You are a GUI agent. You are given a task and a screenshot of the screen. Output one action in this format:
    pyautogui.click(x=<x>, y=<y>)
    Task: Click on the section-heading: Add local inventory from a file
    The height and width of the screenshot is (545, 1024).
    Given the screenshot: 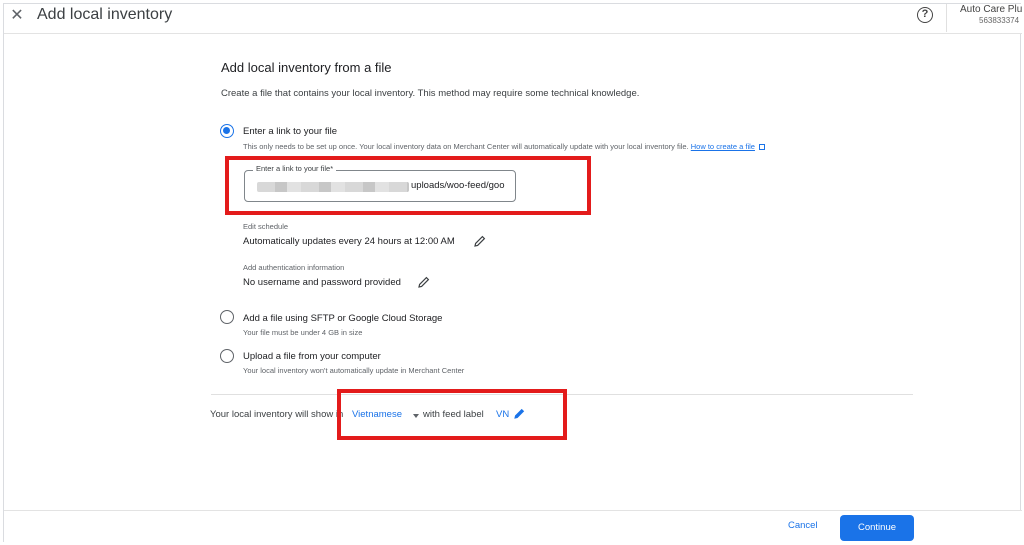 What is the action you would take?
    pyautogui.click(x=306, y=67)
    